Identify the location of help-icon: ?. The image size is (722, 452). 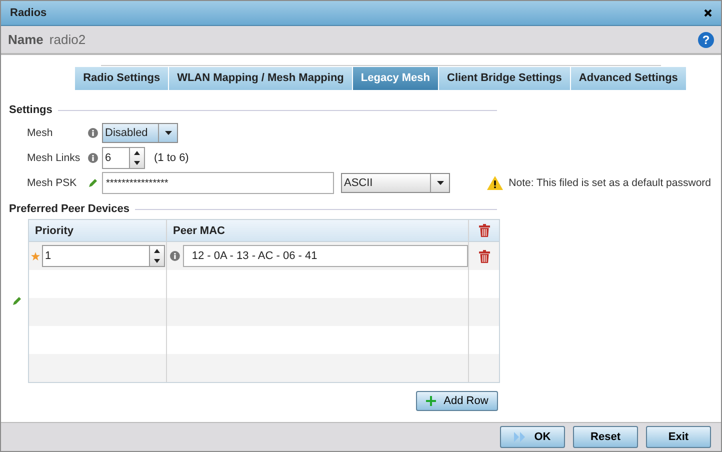
(706, 40).